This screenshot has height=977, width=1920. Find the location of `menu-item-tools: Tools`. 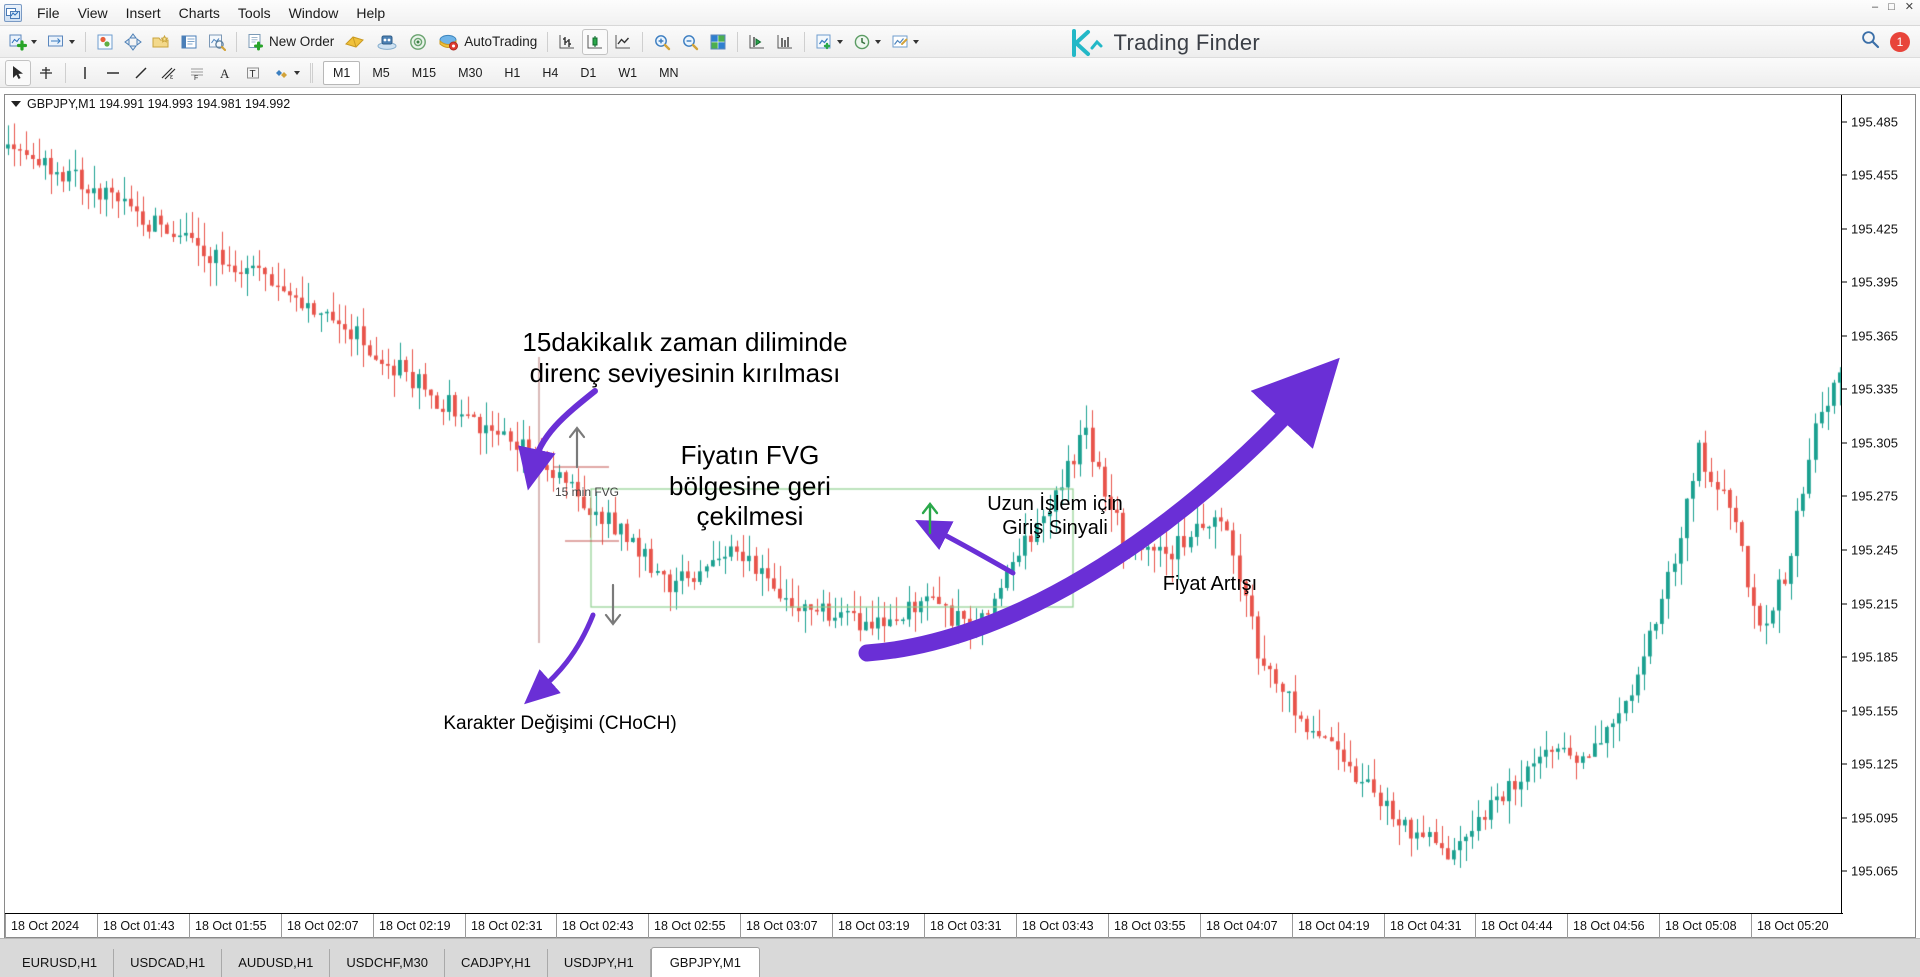

menu-item-tools: Tools is located at coordinates (254, 13).